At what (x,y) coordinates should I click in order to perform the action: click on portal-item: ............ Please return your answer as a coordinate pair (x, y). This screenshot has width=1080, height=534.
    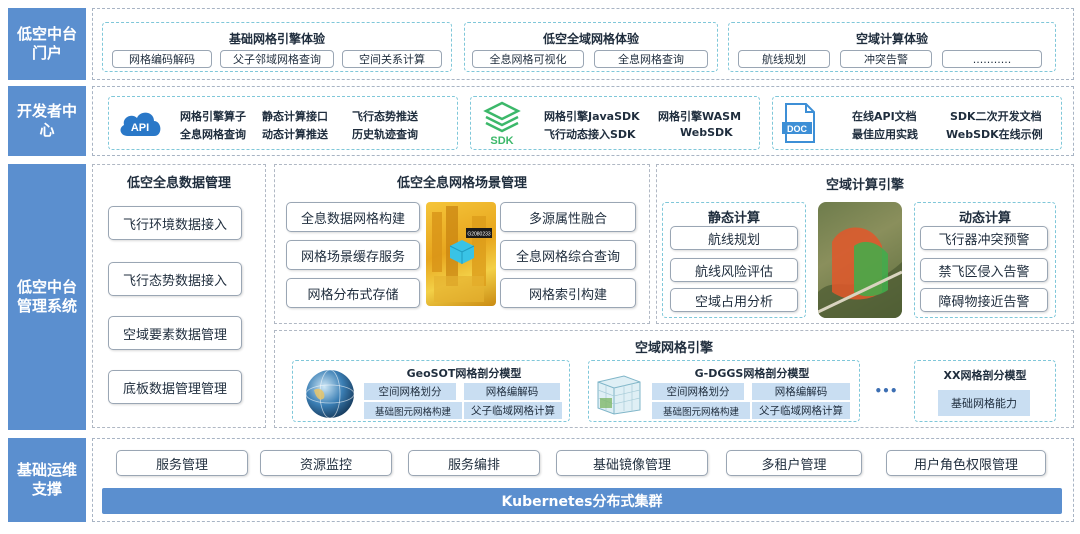
    Looking at the image, I should click on (992, 59).